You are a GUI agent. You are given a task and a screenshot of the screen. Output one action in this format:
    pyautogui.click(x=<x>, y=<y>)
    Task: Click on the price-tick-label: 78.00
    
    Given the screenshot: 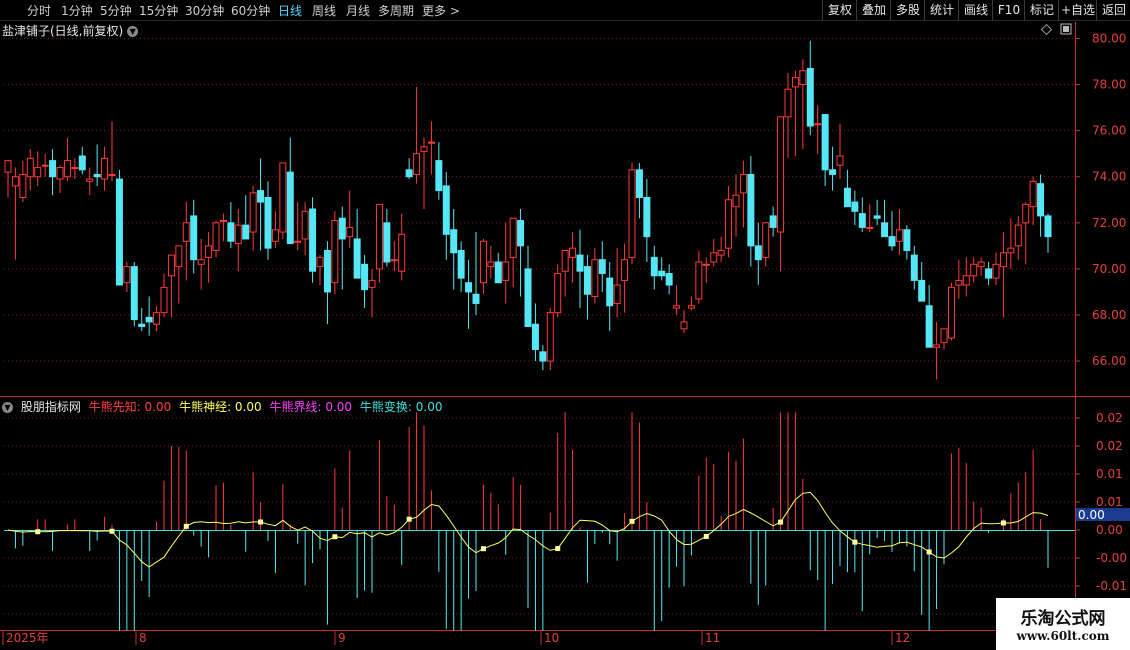 What is the action you would take?
    pyautogui.click(x=1109, y=85)
    